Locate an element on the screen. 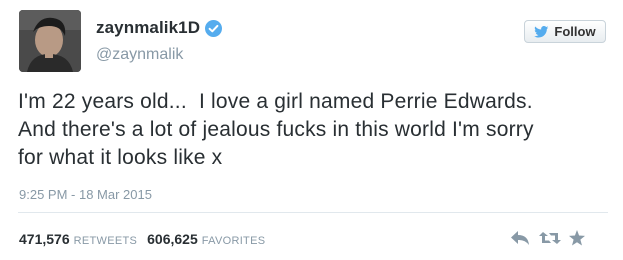  user-screen-name: @zaynmalik is located at coordinates (139, 55).